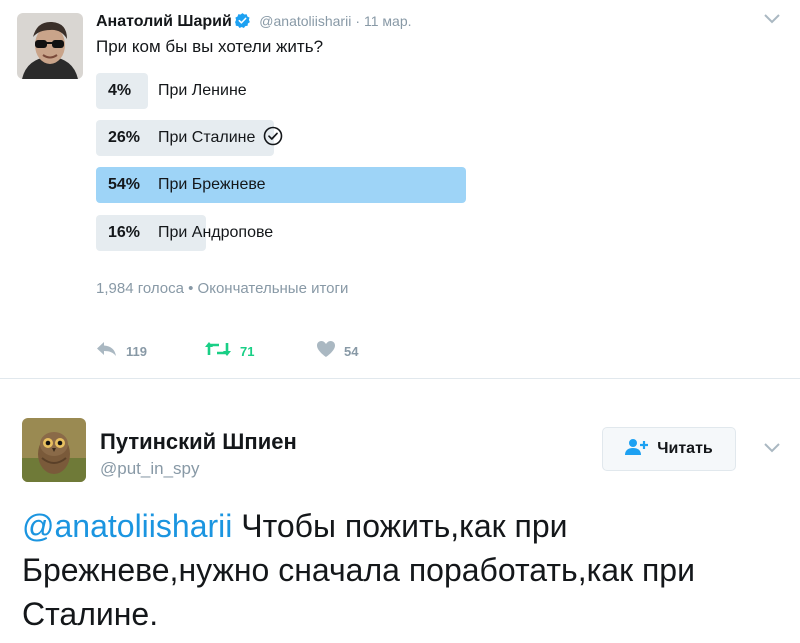  What do you see at coordinates (210, 46) in the screenshot?
I see `tweet-text: При ком бы вы хотели жить?` at bounding box center [210, 46].